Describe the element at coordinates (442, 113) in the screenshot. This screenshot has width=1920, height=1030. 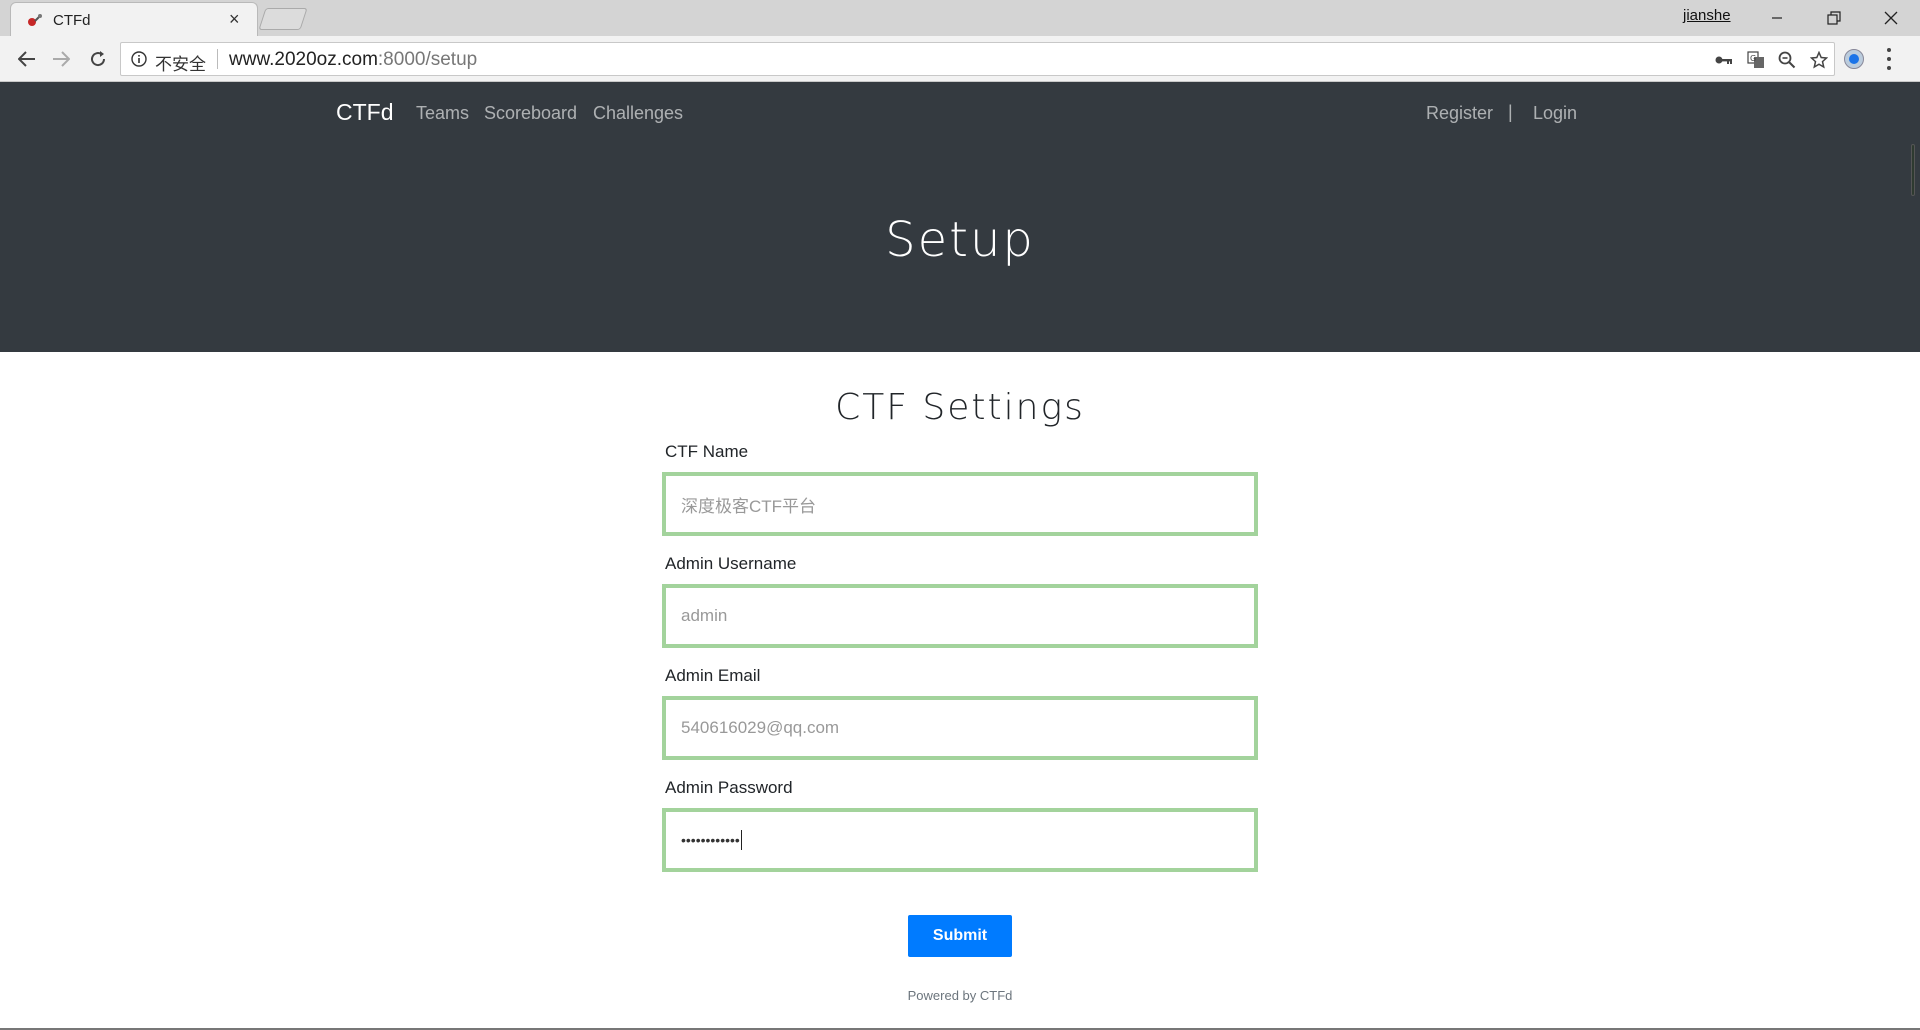
I see `nav-link-teams: Teams` at that location.